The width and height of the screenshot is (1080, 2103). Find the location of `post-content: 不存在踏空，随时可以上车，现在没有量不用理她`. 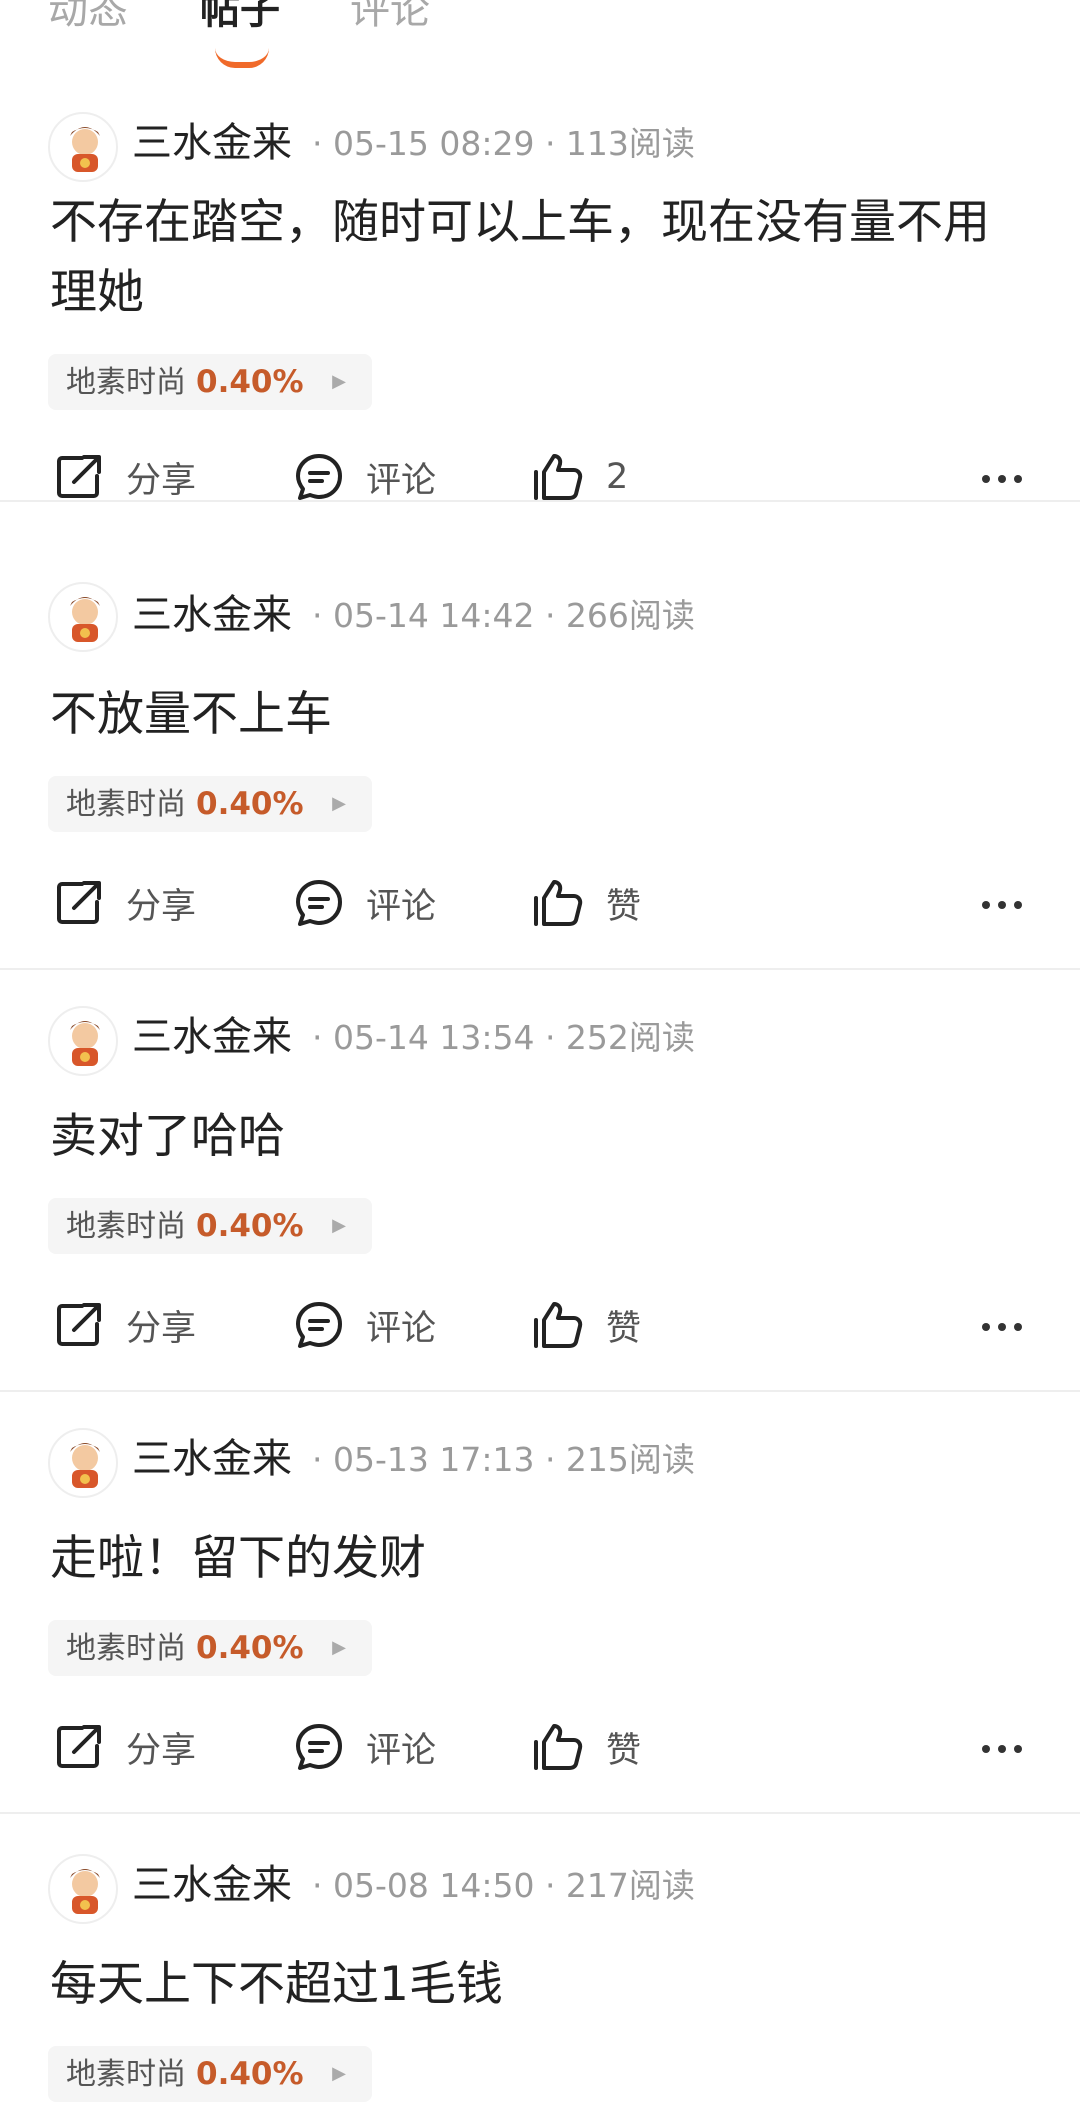

post-content: 不存在踏空，随时可以上车，现在没有量不用理她 is located at coordinates (540, 258).